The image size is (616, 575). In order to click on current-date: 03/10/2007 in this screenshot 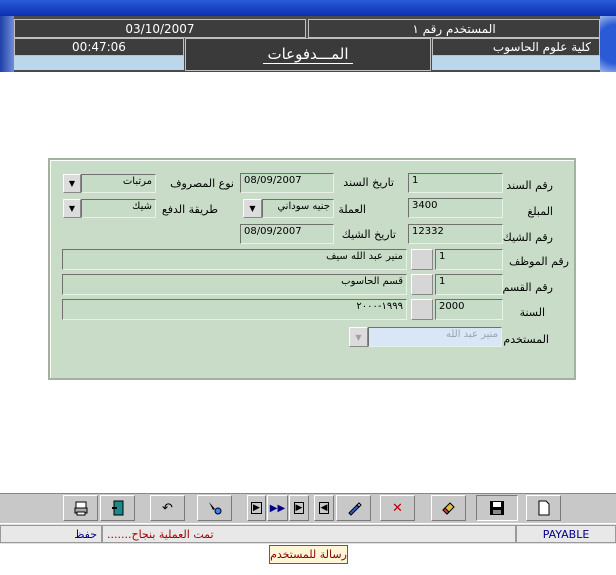, I will do `click(160, 28)`.